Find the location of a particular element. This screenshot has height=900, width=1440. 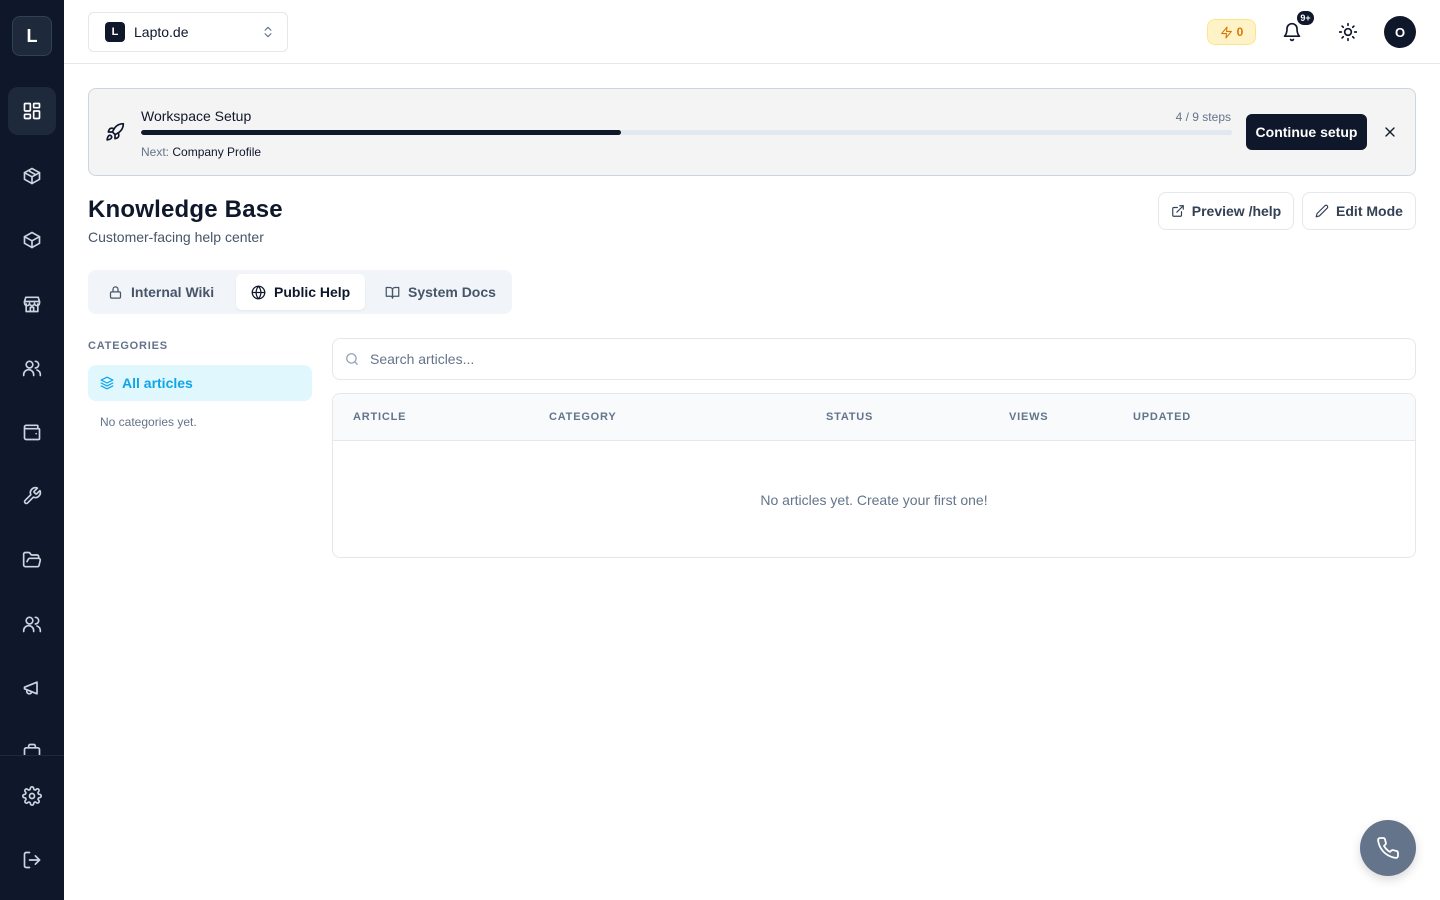

sidebar-item-inventory is located at coordinates (32, 240).